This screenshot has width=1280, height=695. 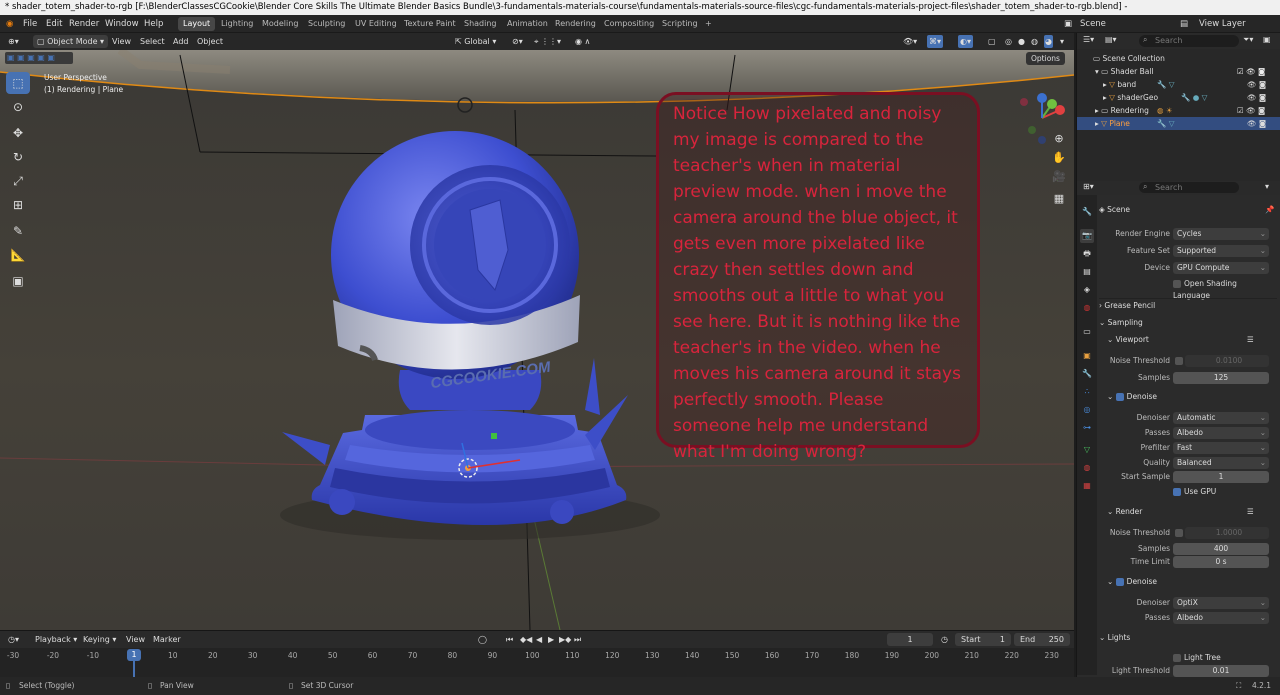 I want to click on render-engine-dropdown: Cycles ⌄, so click(x=1221, y=234).